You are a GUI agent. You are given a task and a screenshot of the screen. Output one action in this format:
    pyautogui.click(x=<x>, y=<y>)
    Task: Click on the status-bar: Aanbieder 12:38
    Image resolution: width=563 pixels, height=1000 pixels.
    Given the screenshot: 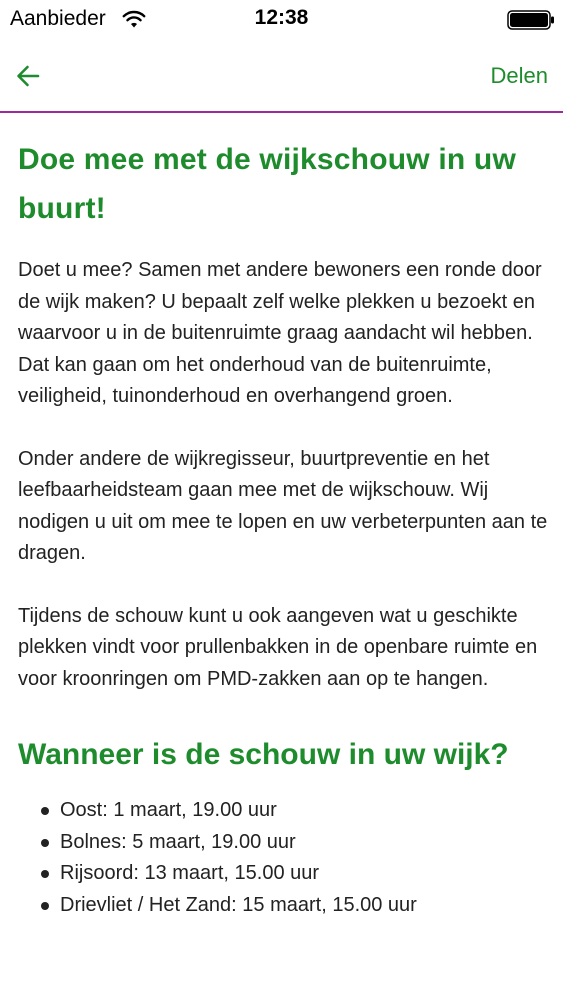 What is the action you would take?
    pyautogui.click(x=281, y=20)
    